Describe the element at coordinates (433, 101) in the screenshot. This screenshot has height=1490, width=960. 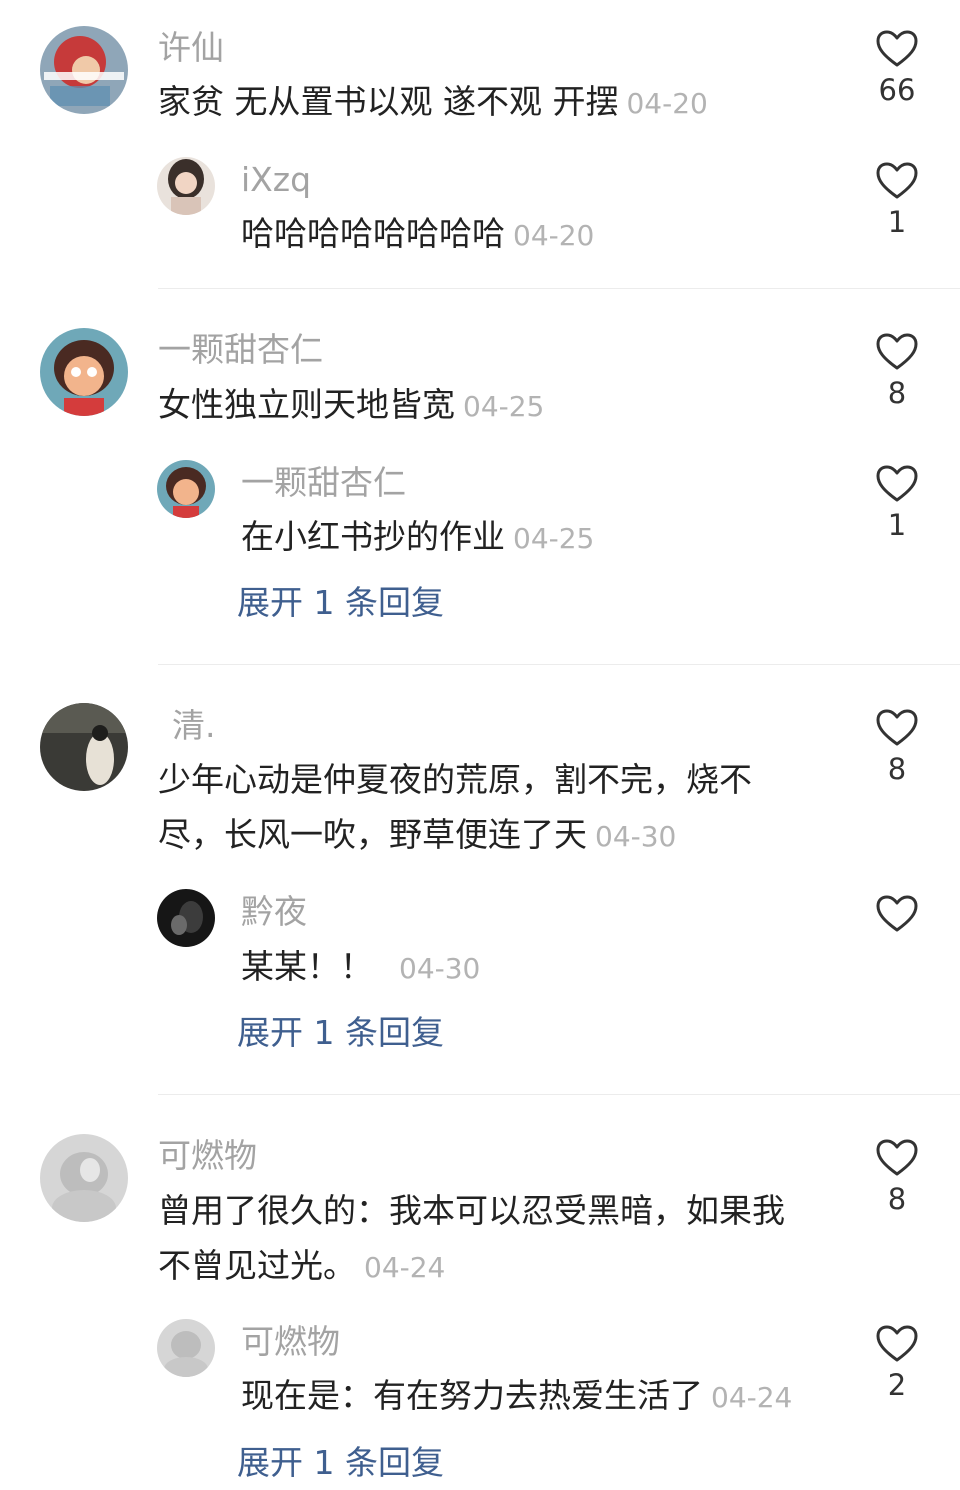
I see `comment-text: 家贫 无从置书以观 遂不观 开摆 04-20` at that location.